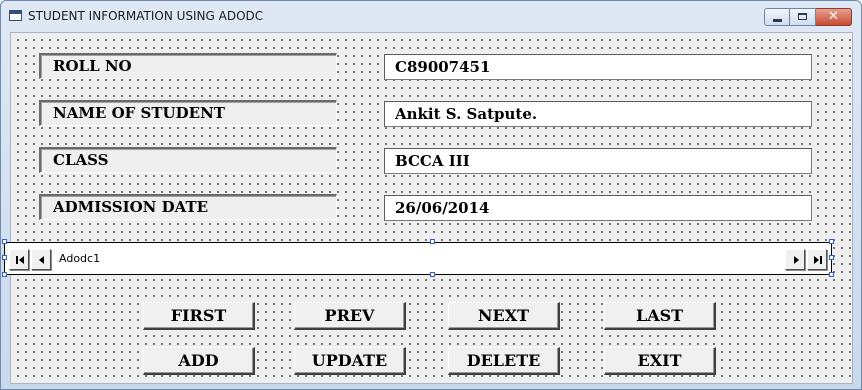 The height and width of the screenshot is (390, 862). I want to click on minimize-icon, so click(777, 20).